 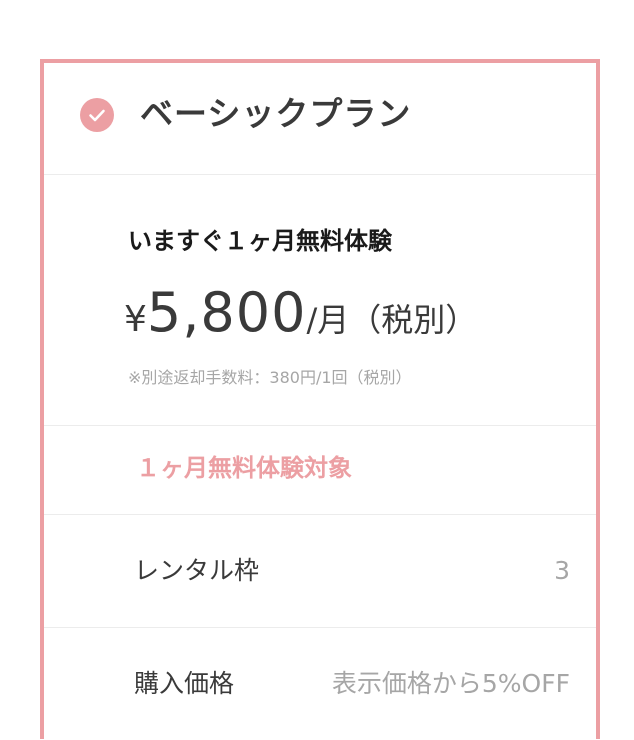 I want to click on trial-row: １ヶ月無料体験対象, so click(x=320, y=470).